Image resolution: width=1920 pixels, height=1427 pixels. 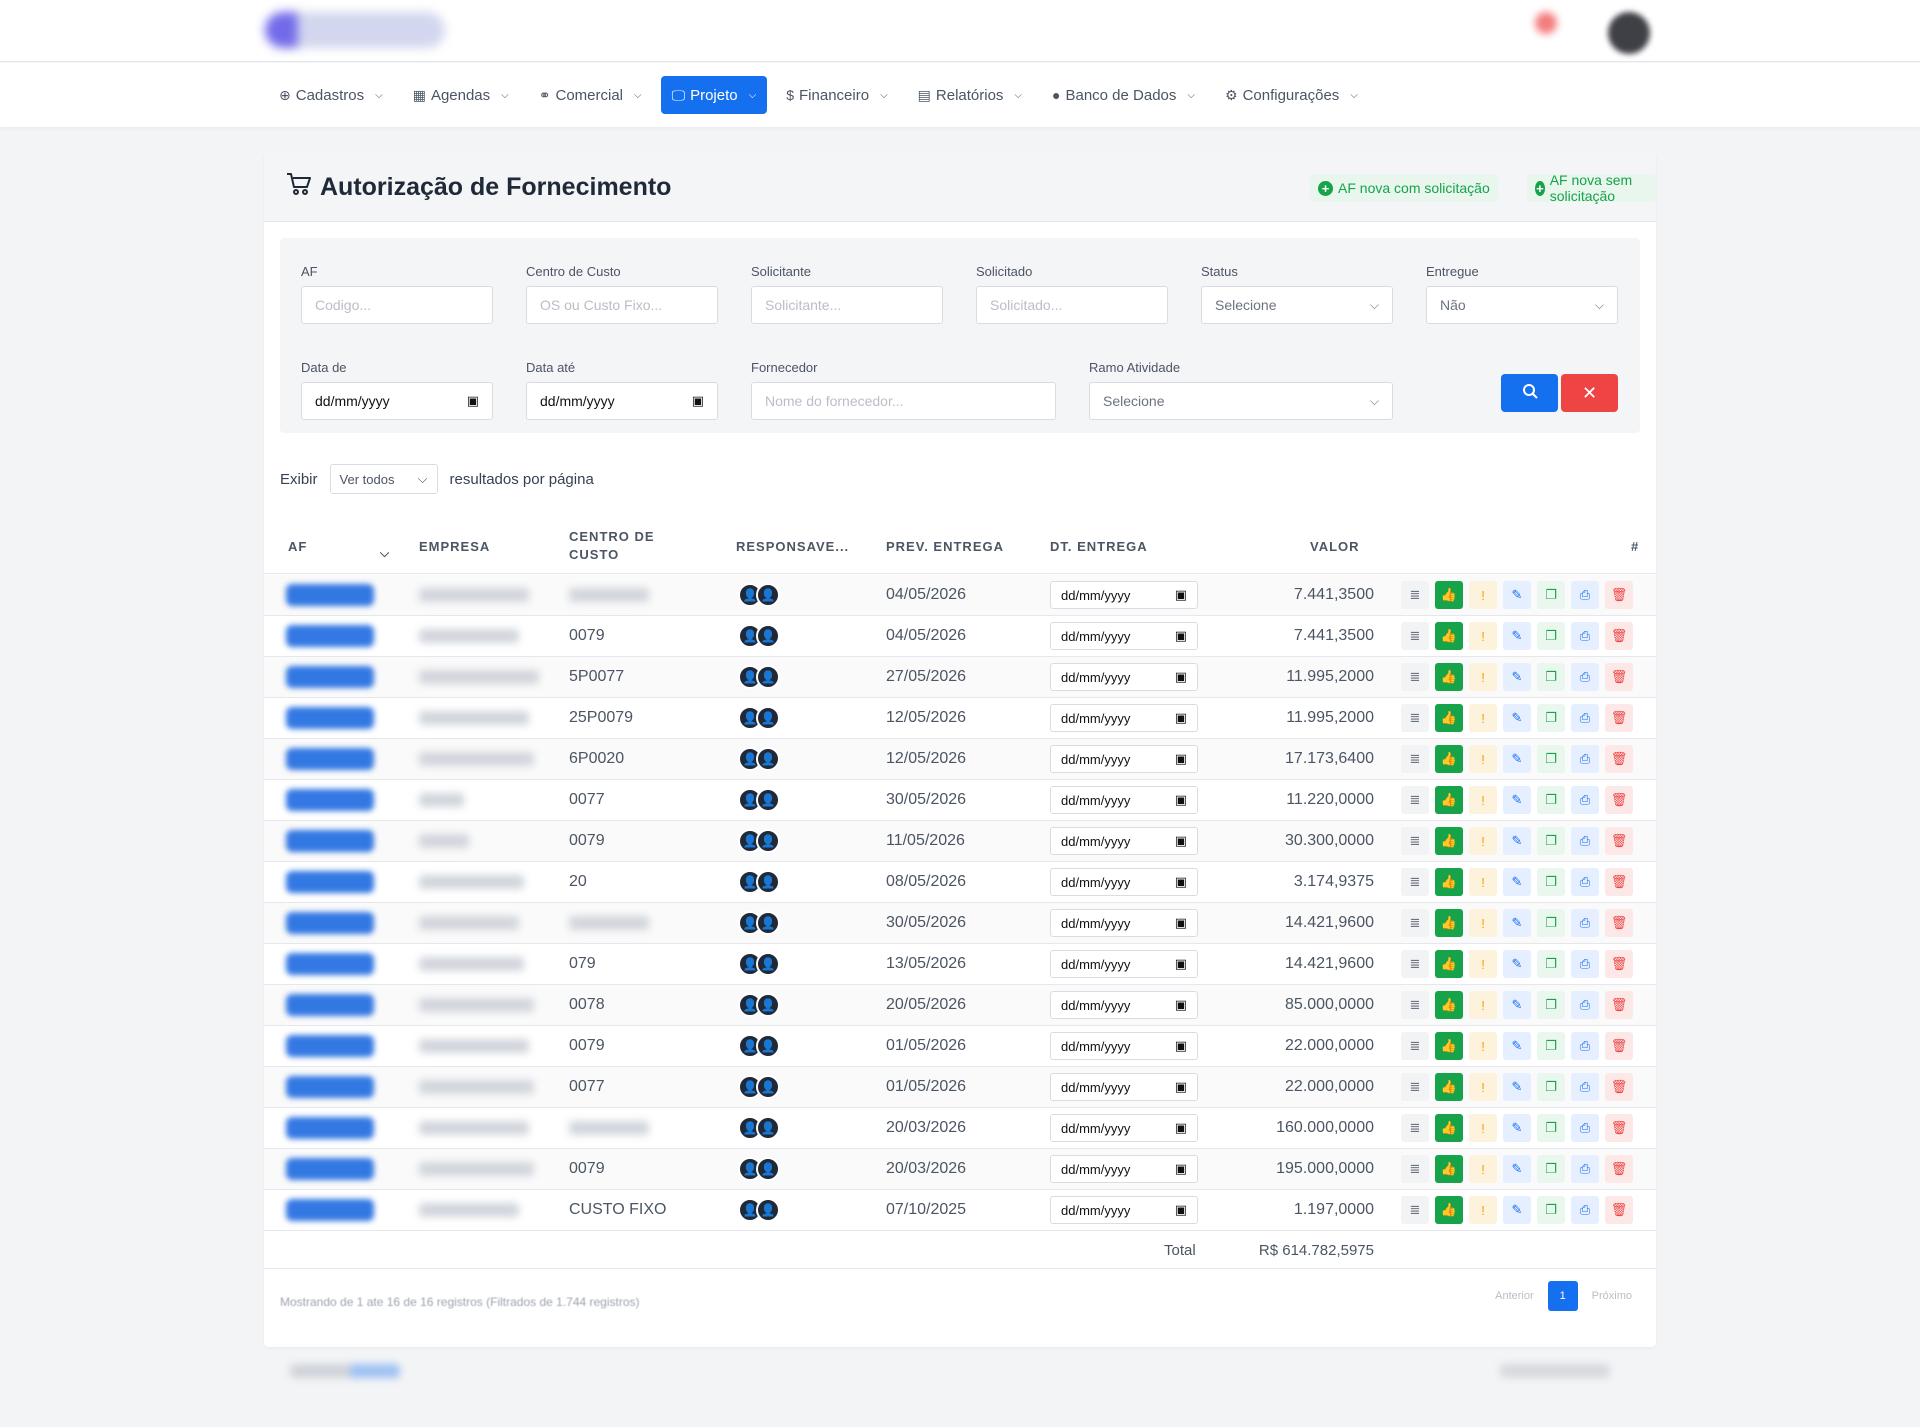 I want to click on nav-financeiro: $ Financeiro ⌵, so click(x=836, y=95).